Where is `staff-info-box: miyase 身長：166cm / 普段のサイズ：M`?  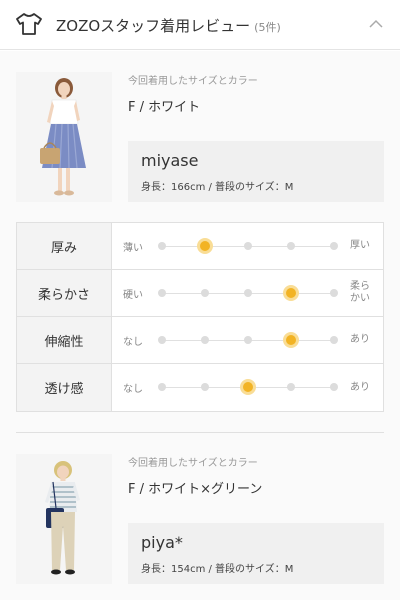 staff-info-box: miyase 身長：166cm / 普段のサイズ：M is located at coordinates (256, 171).